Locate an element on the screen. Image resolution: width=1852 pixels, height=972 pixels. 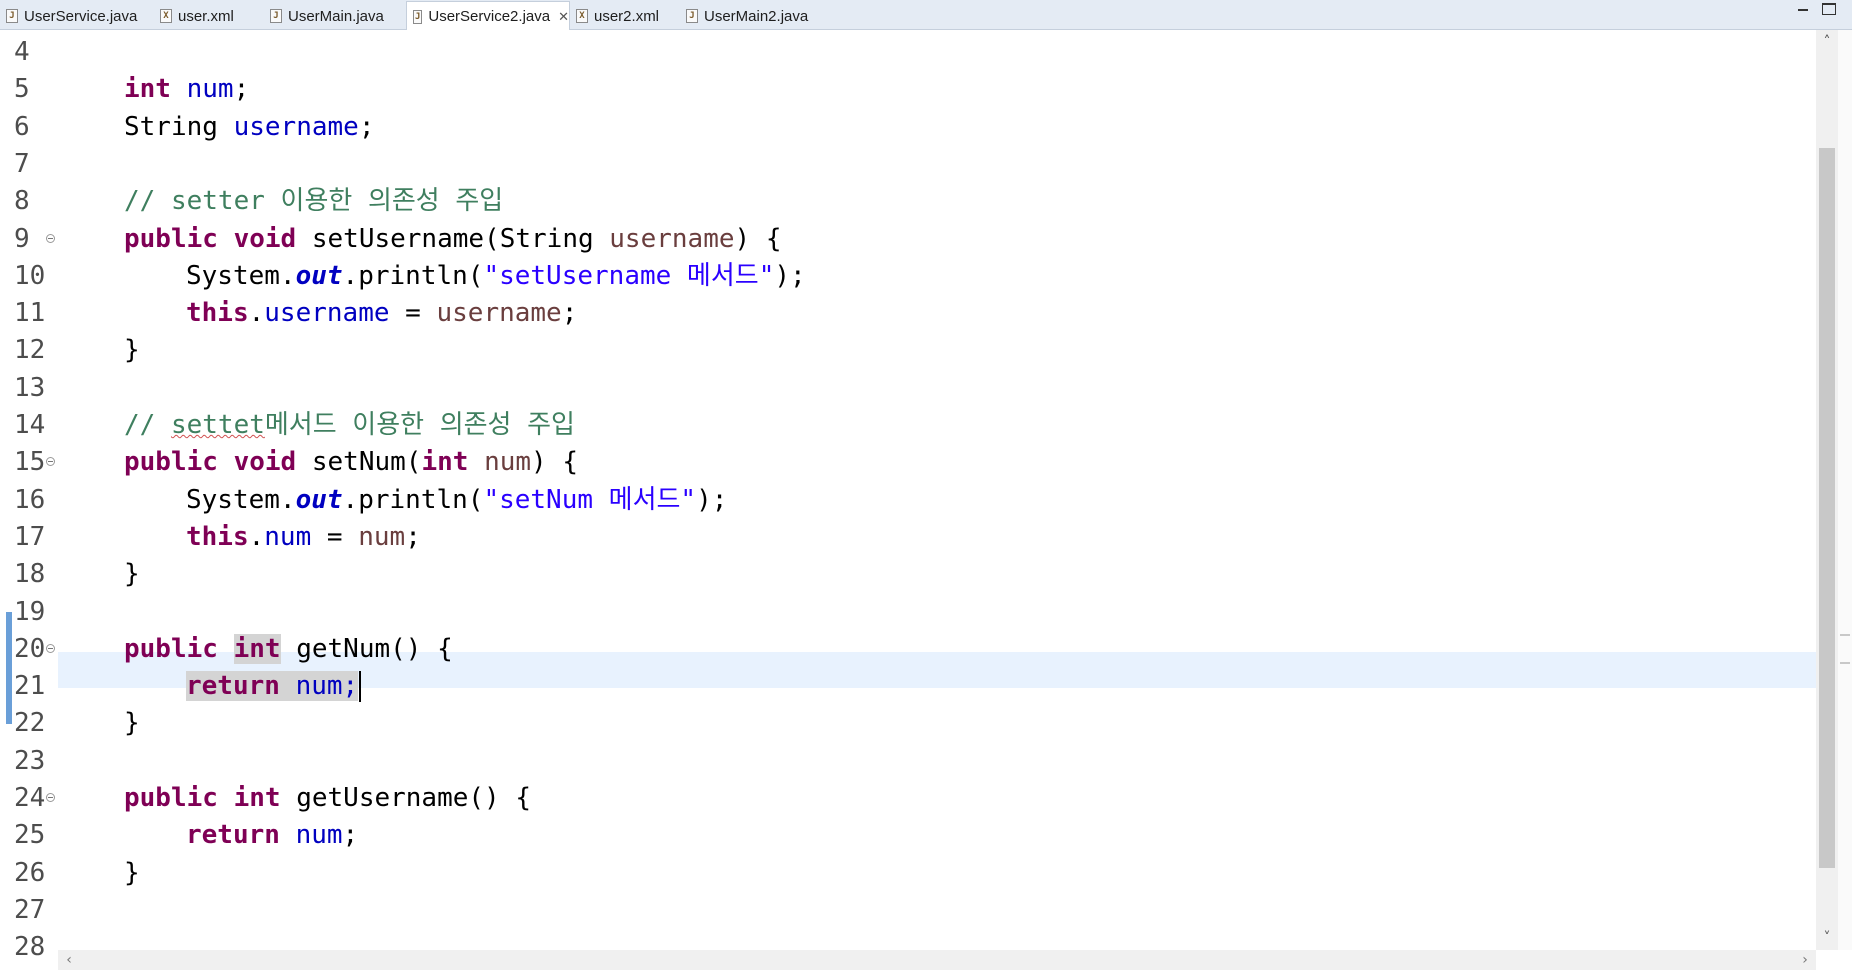
code-token: void is located at coordinates (272, 462).